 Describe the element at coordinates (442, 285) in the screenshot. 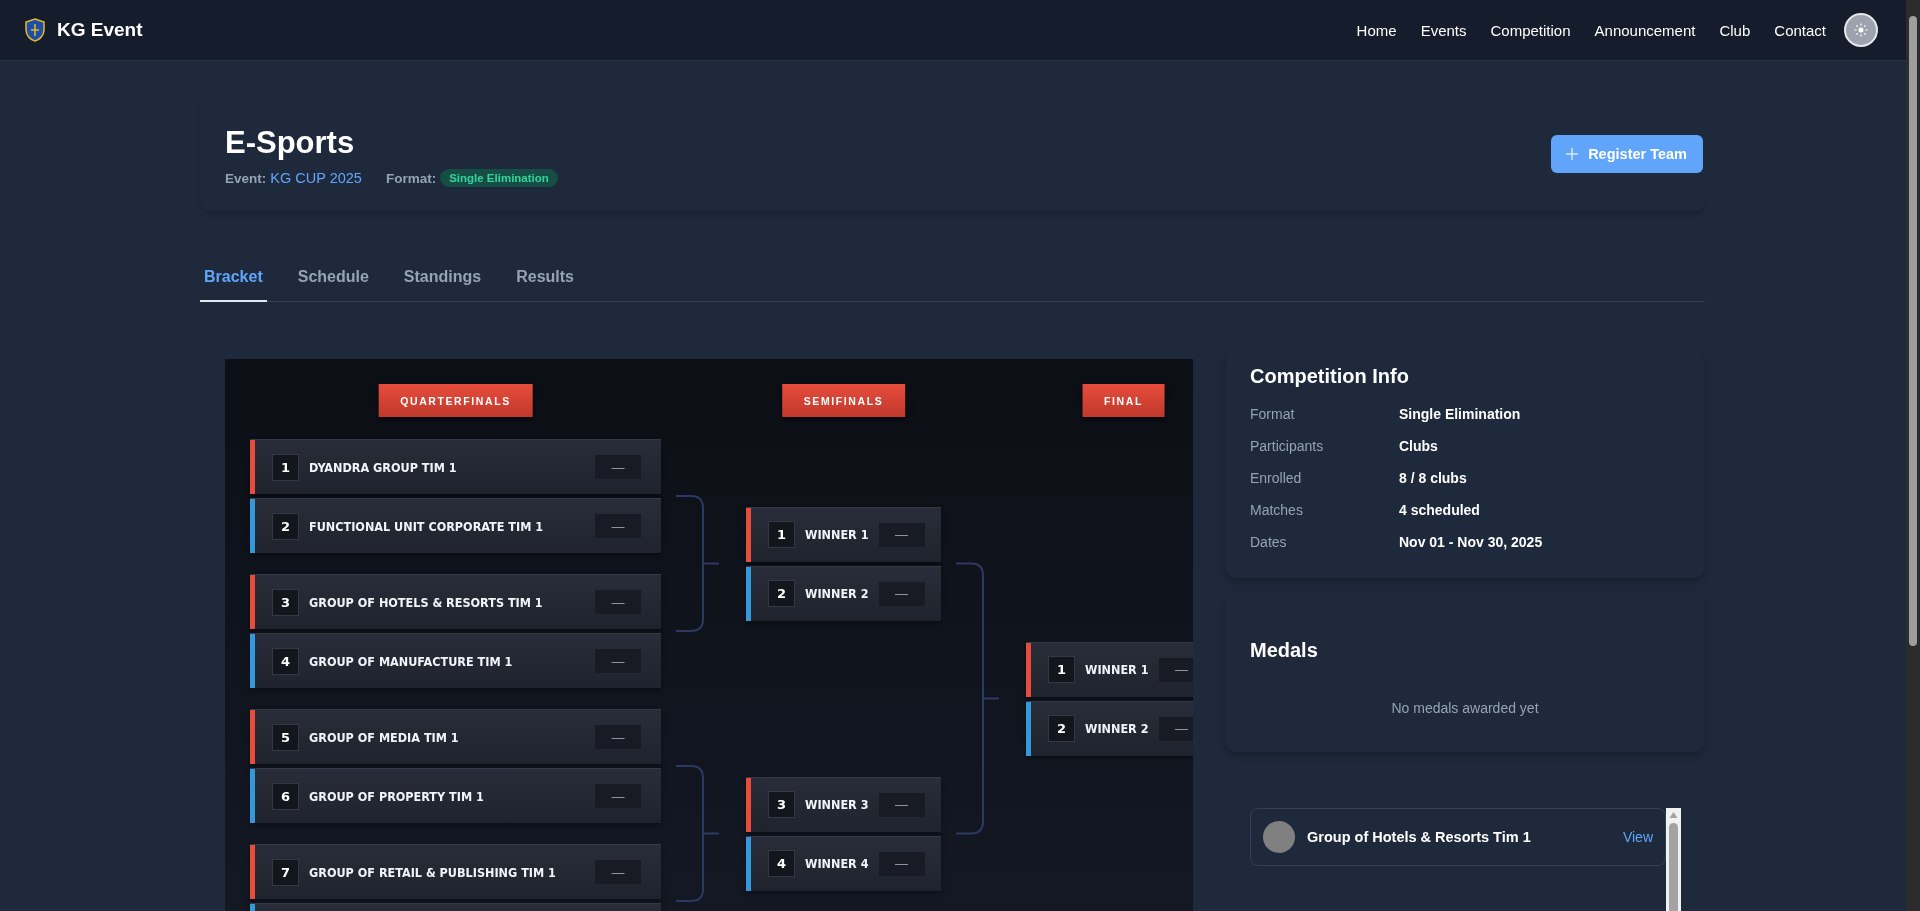

I see `tab: Standings` at that location.